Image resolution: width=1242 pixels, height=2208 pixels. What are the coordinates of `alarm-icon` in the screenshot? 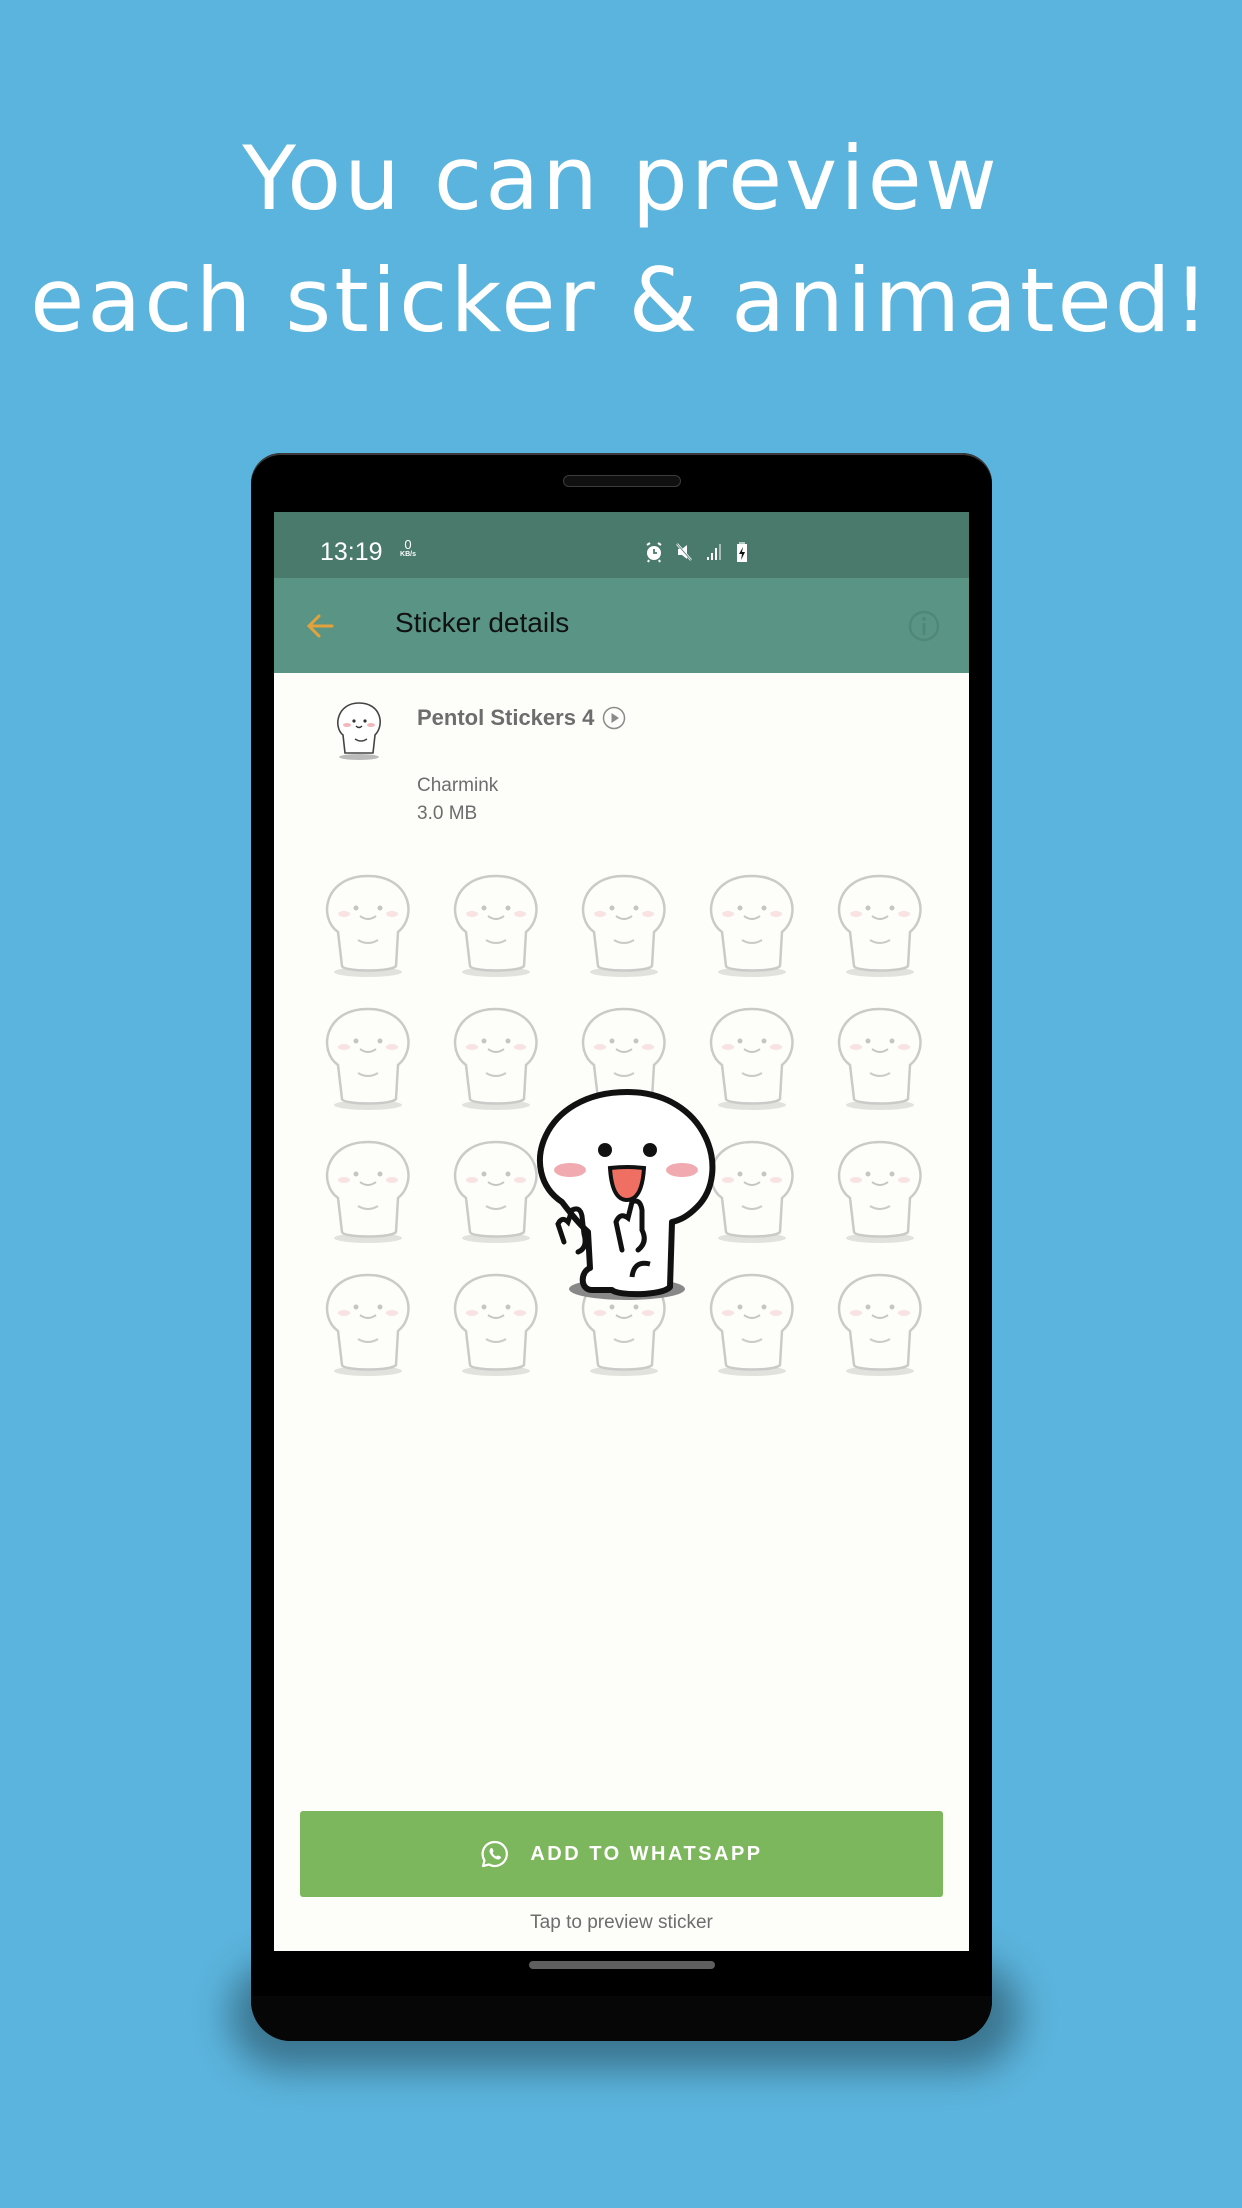 It's located at (654, 552).